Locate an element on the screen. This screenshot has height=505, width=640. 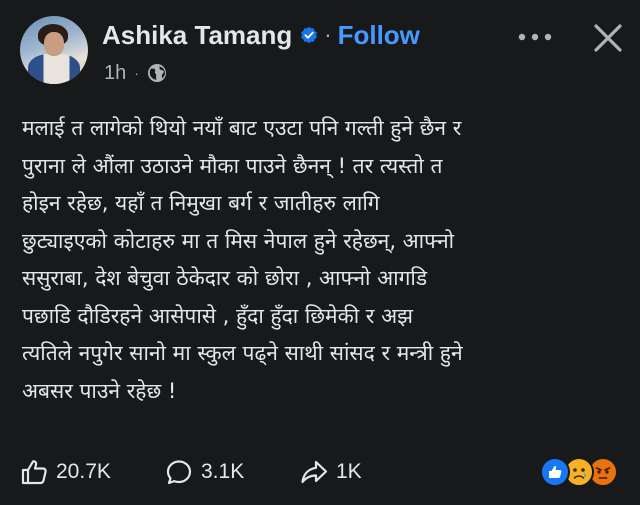
author-avatar is located at coordinates (54, 50).